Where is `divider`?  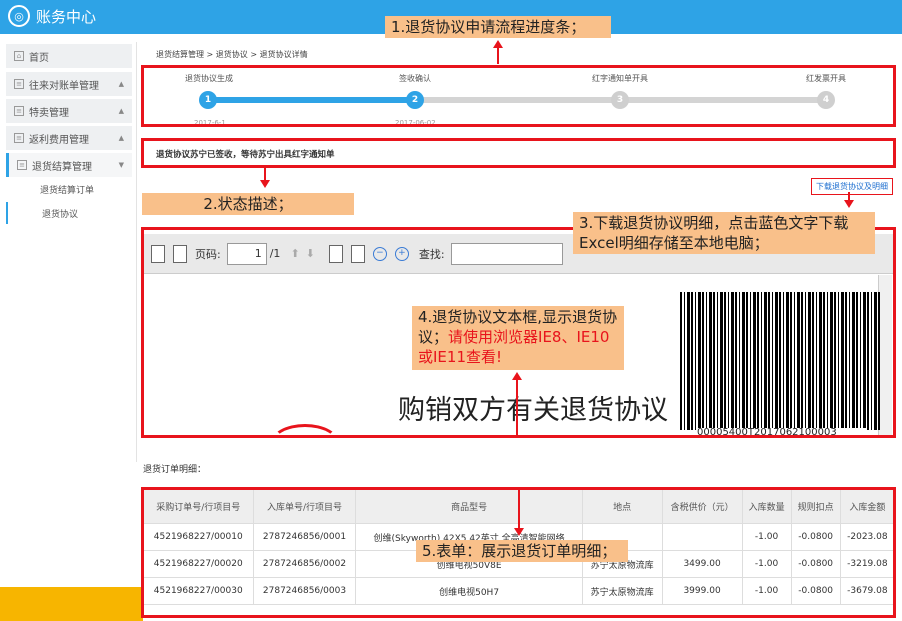
divider is located at coordinates (136, 252).